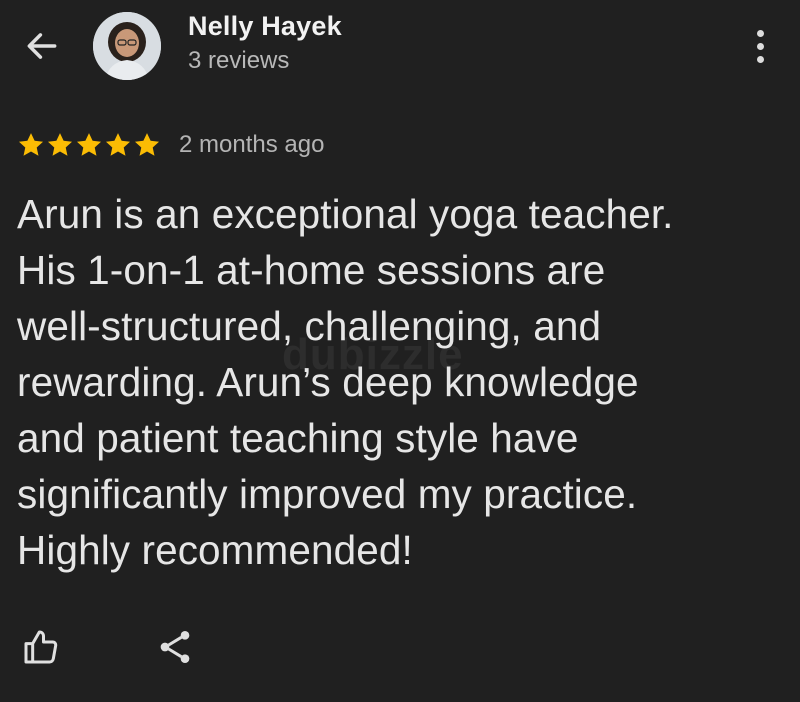 The height and width of the screenshot is (702, 800). I want to click on review-count: 3 reviews, so click(239, 60).